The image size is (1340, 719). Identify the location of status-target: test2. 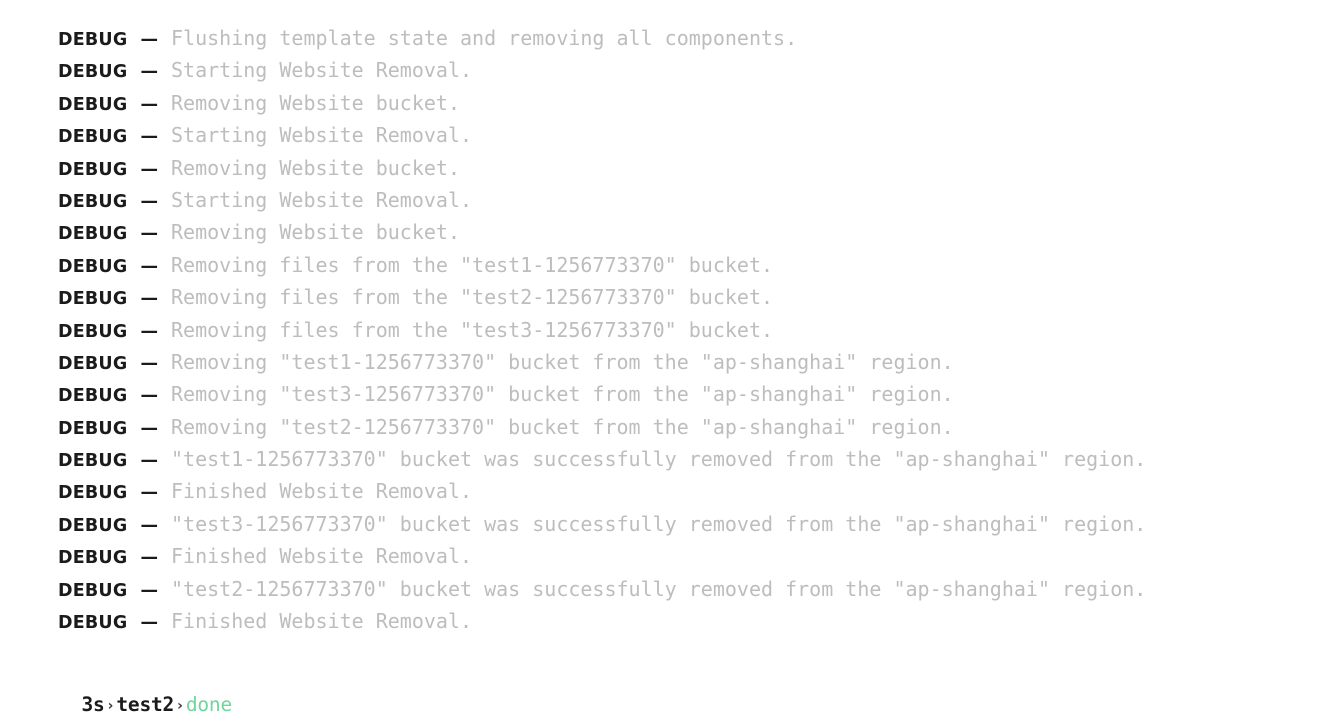
(145, 704).